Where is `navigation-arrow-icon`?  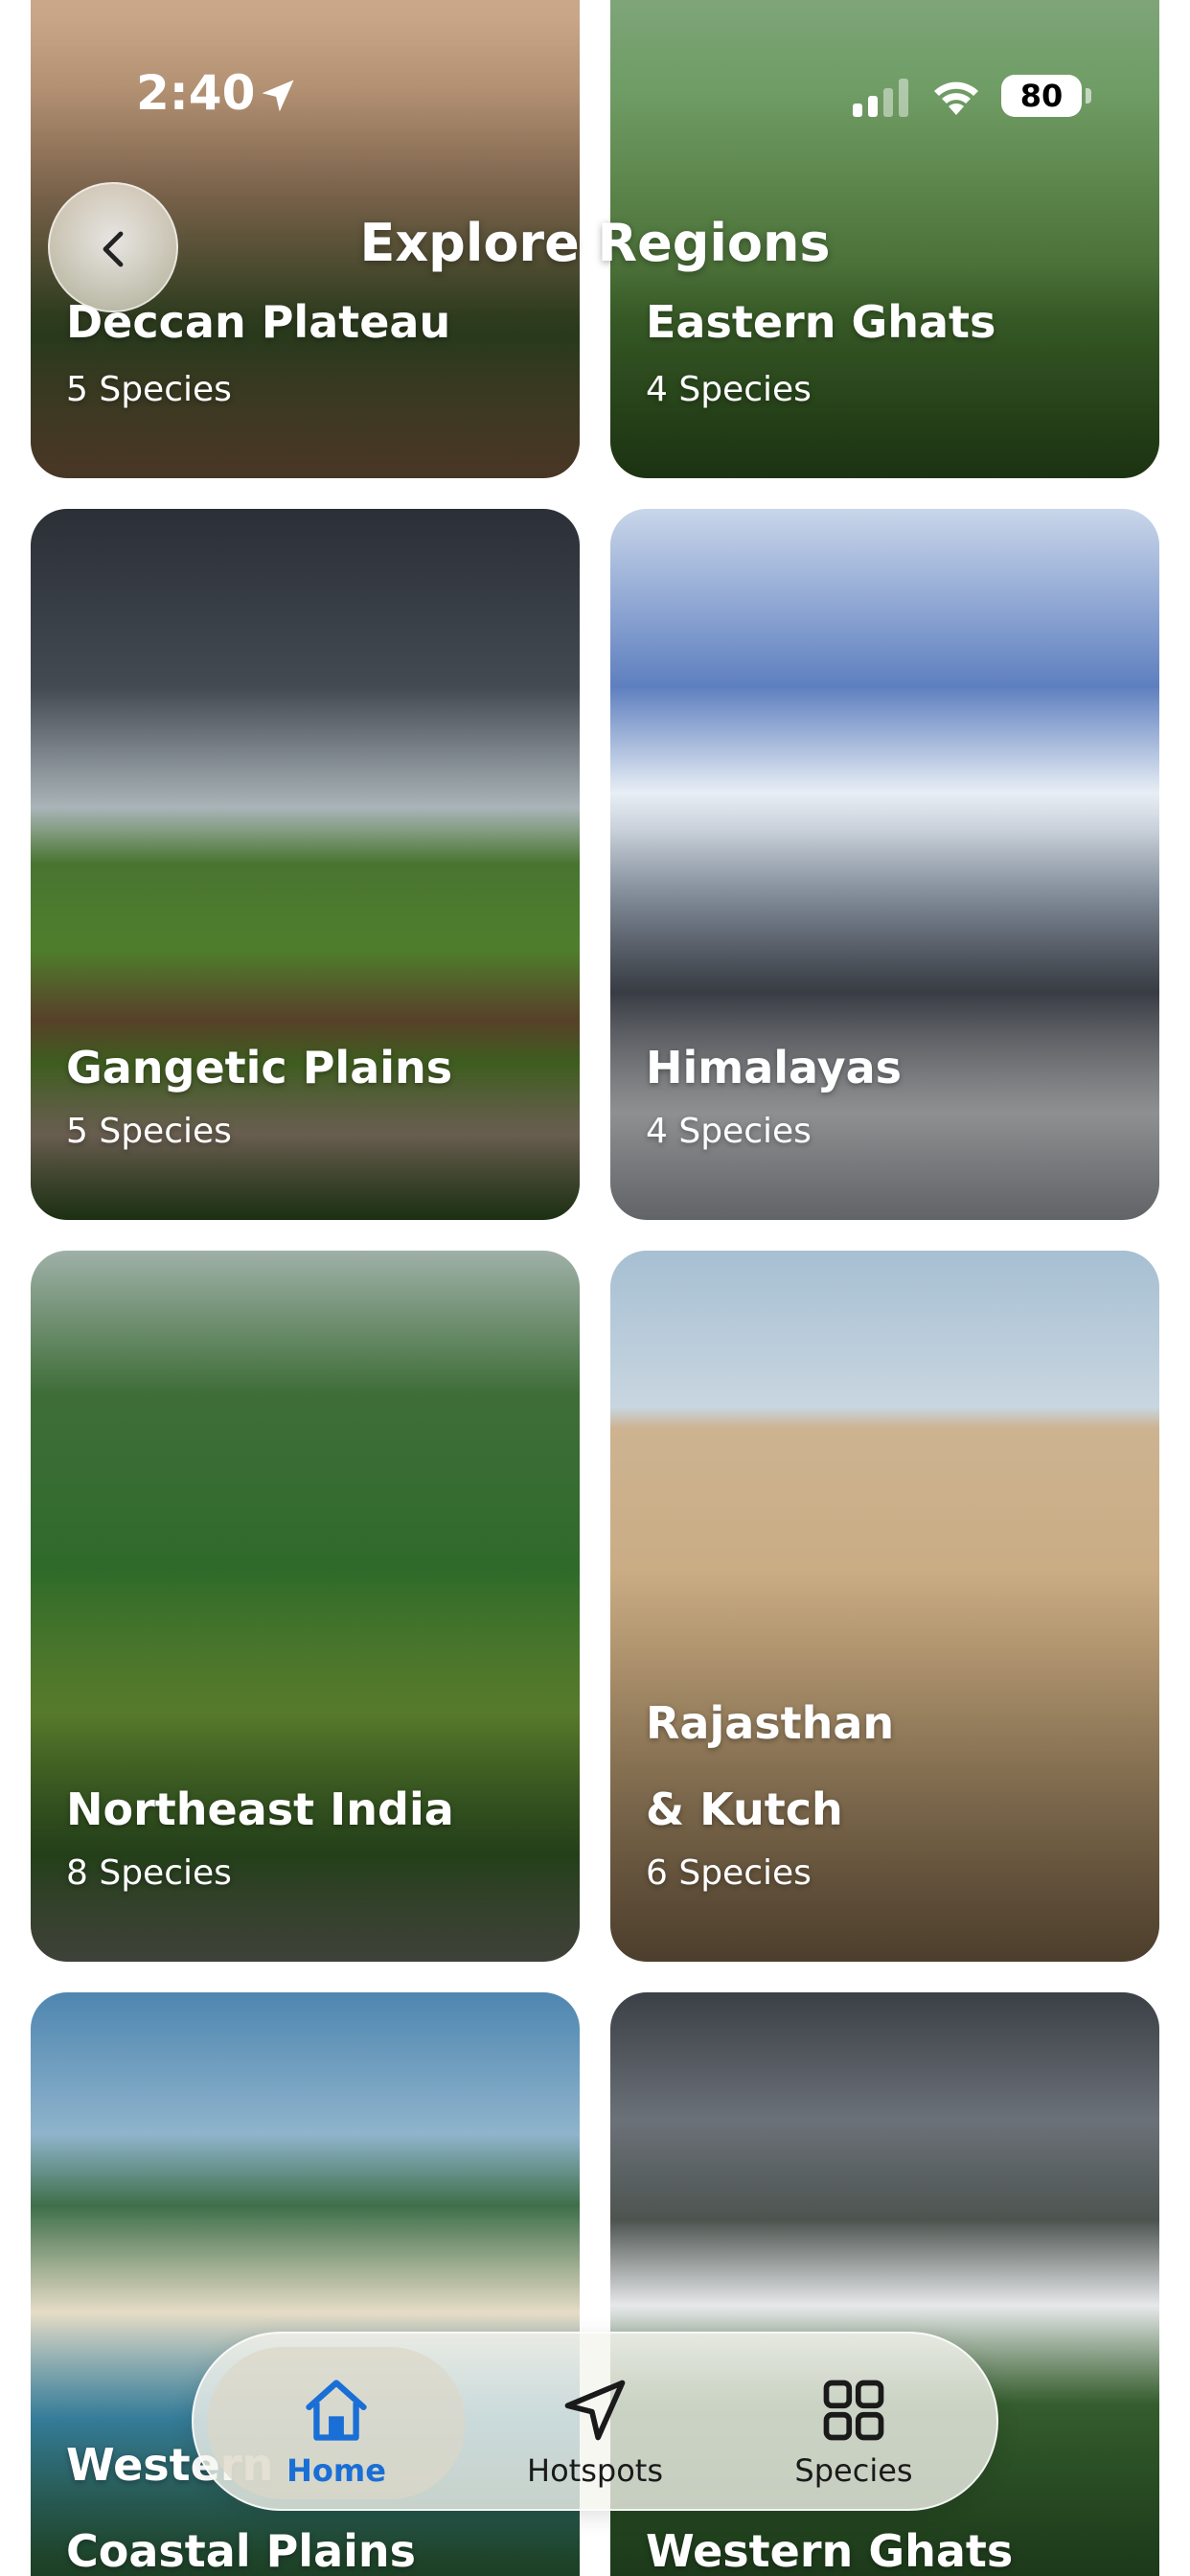 navigation-arrow-icon is located at coordinates (595, 2410).